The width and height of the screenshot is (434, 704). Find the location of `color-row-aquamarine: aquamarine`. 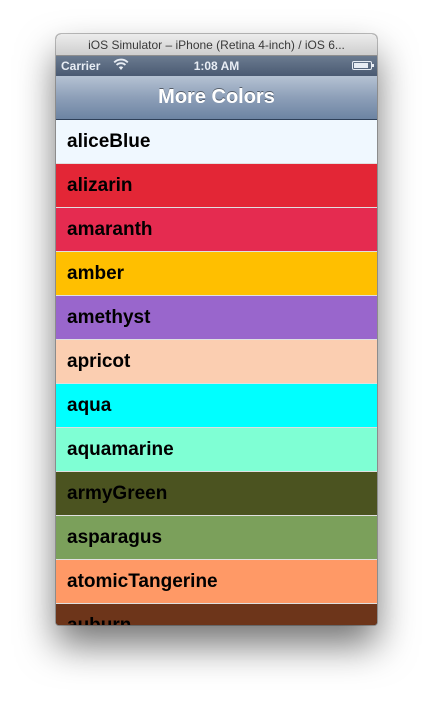

color-row-aquamarine: aquamarine is located at coordinates (216, 450).